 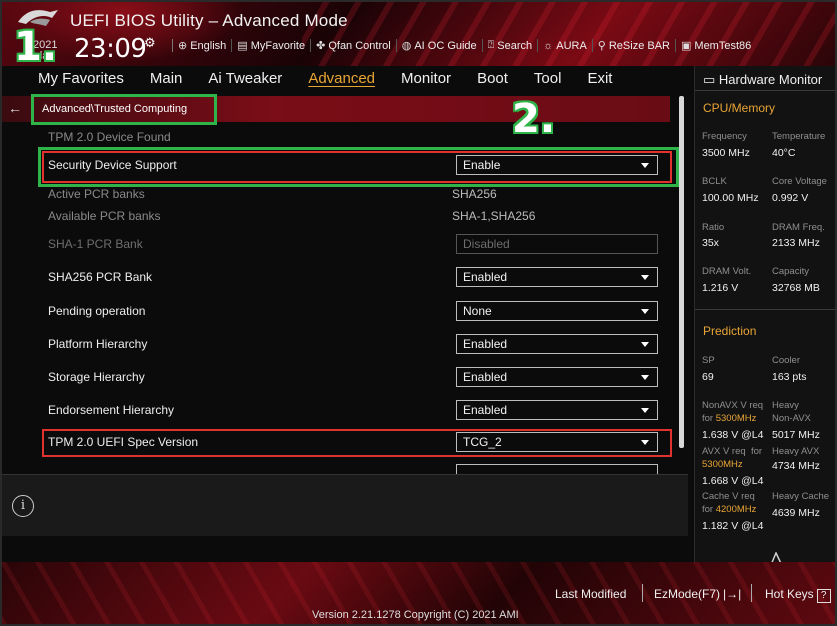 What do you see at coordinates (474, 194) in the screenshot?
I see `active-pcr-value: SHA256` at bounding box center [474, 194].